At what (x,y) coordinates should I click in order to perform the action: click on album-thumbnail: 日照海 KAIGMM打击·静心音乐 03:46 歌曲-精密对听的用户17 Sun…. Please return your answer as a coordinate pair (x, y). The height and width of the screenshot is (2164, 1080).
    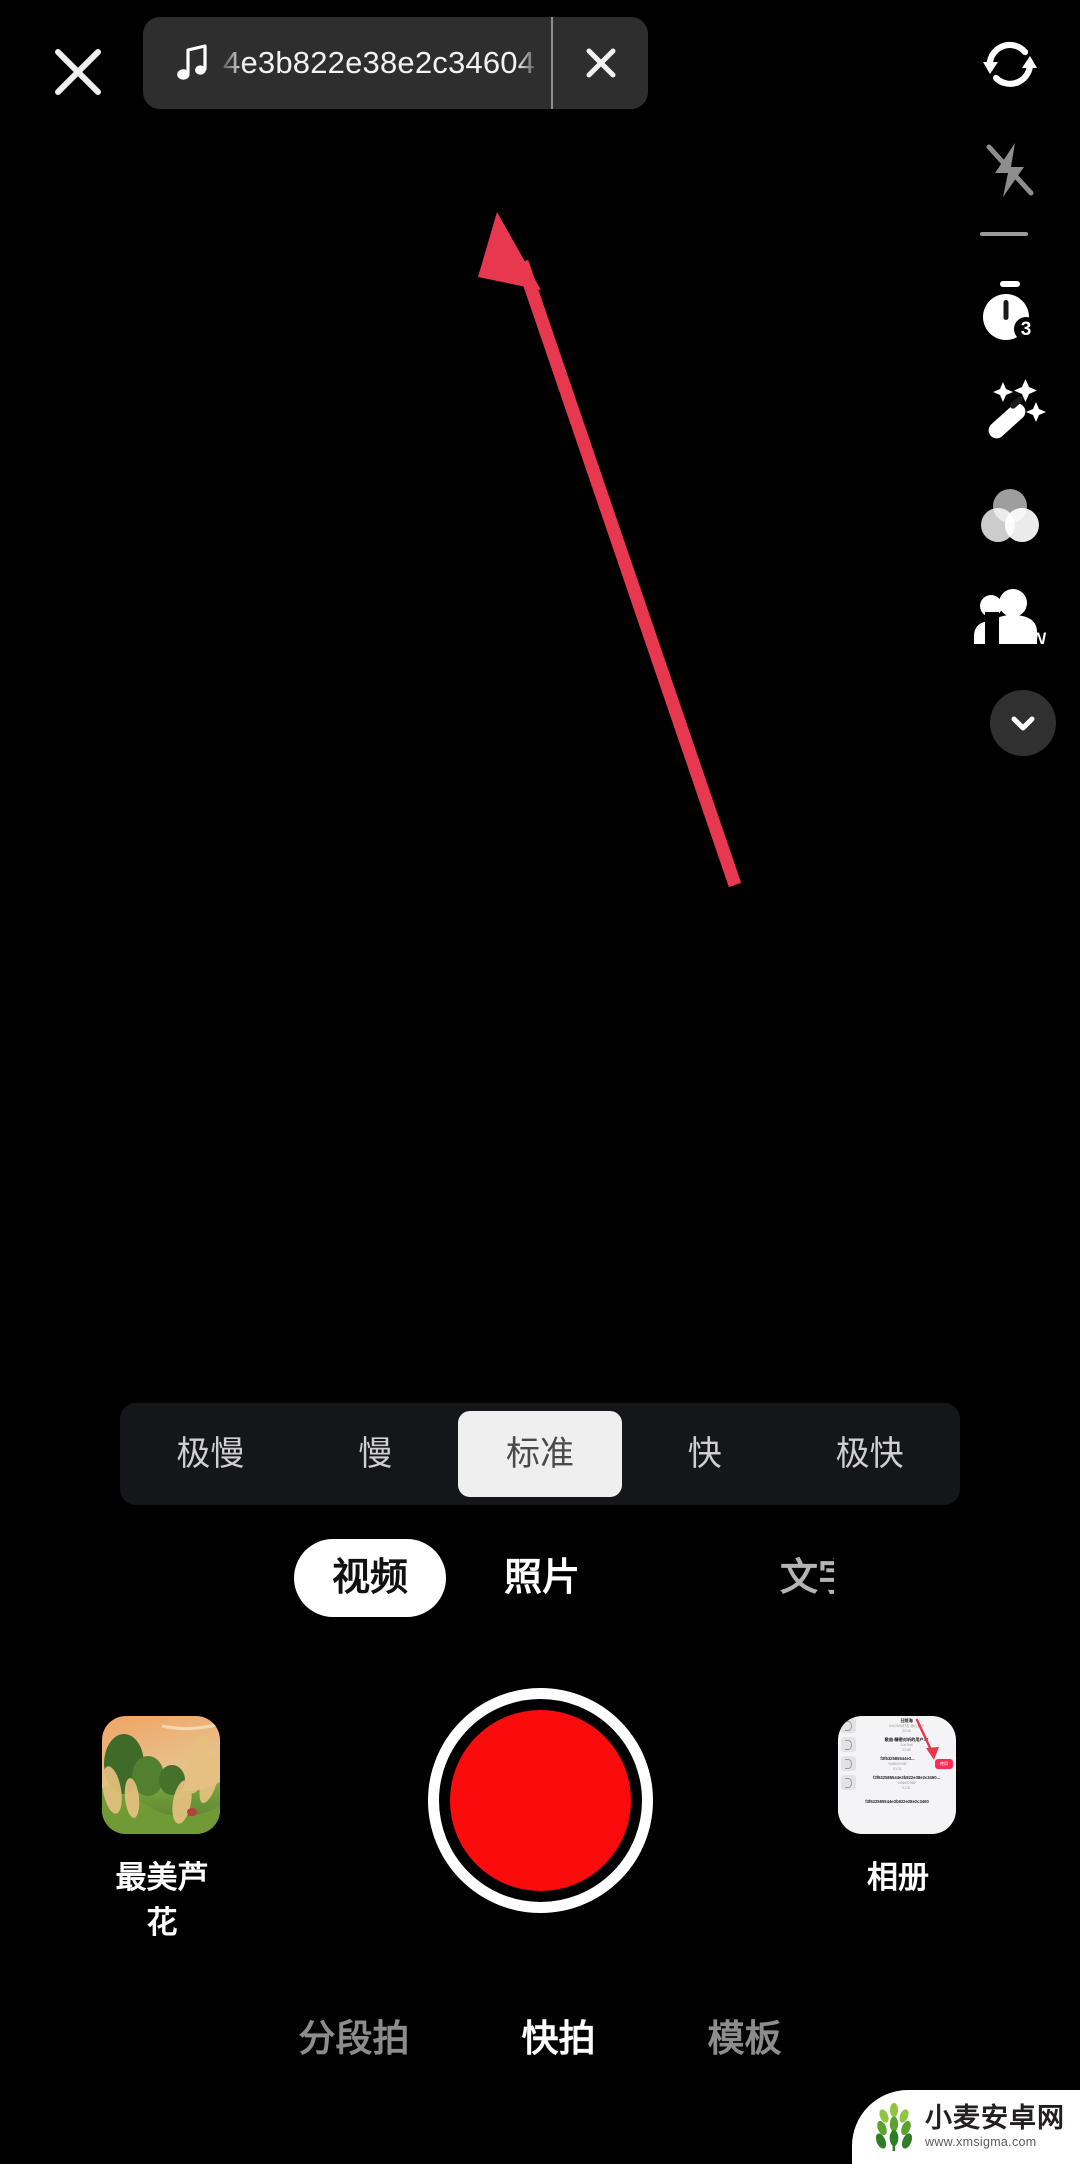
    Looking at the image, I should click on (897, 1775).